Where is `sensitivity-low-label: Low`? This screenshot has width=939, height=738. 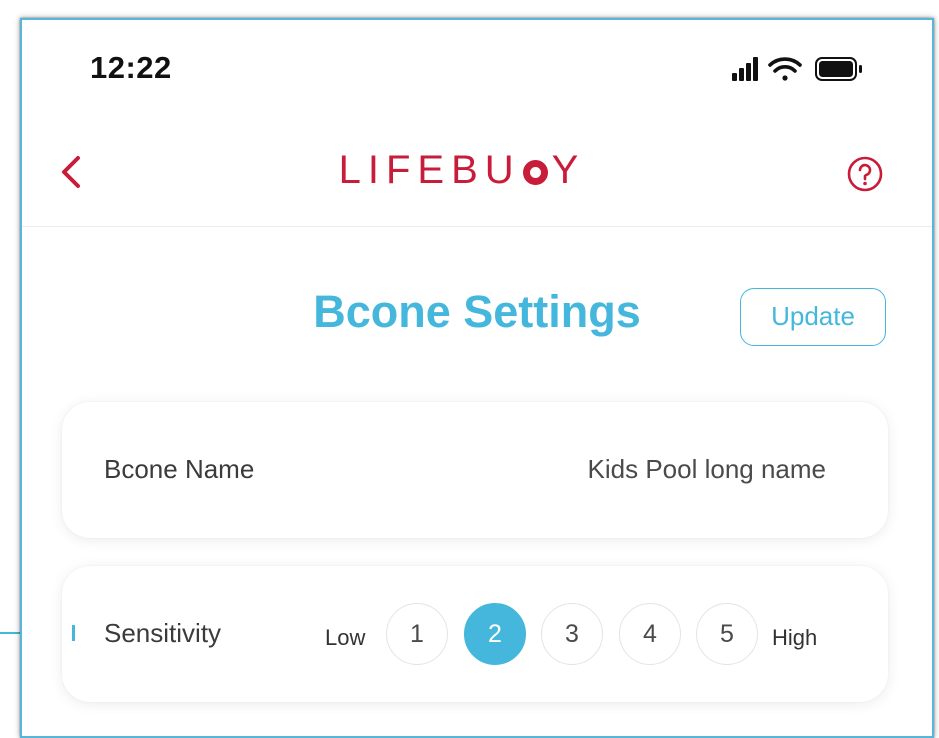 sensitivity-low-label: Low is located at coordinates (345, 637).